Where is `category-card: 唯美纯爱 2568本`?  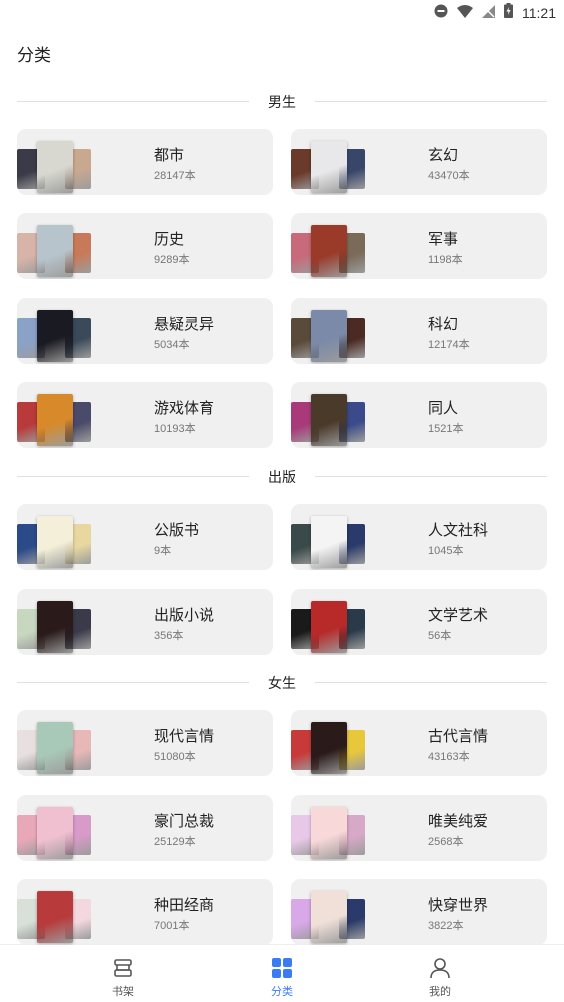
category-card: 唯美纯爱 2568本 is located at coordinates (419, 828).